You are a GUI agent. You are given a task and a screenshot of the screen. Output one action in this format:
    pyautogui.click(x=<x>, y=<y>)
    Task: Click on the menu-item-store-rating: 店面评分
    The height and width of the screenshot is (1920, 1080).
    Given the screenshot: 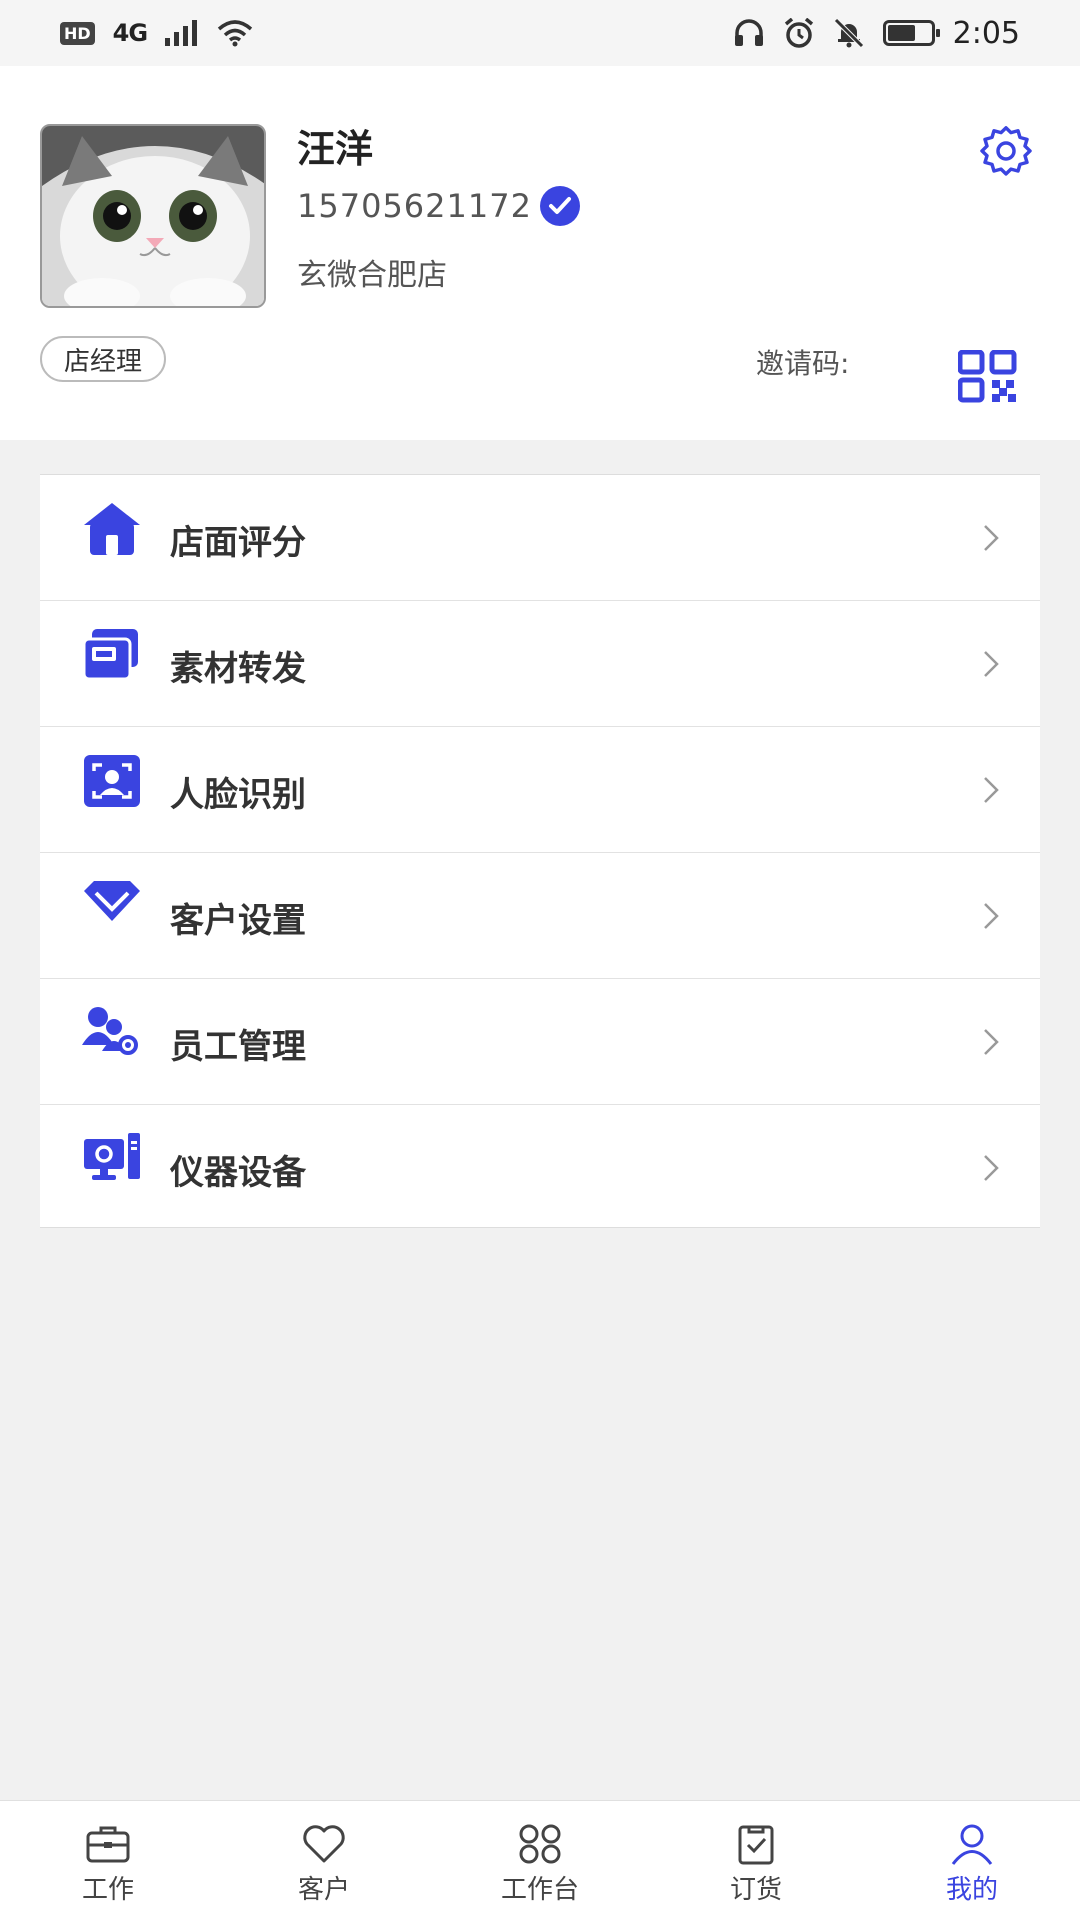 What is the action you would take?
    pyautogui.click(x=540, y=538)
    